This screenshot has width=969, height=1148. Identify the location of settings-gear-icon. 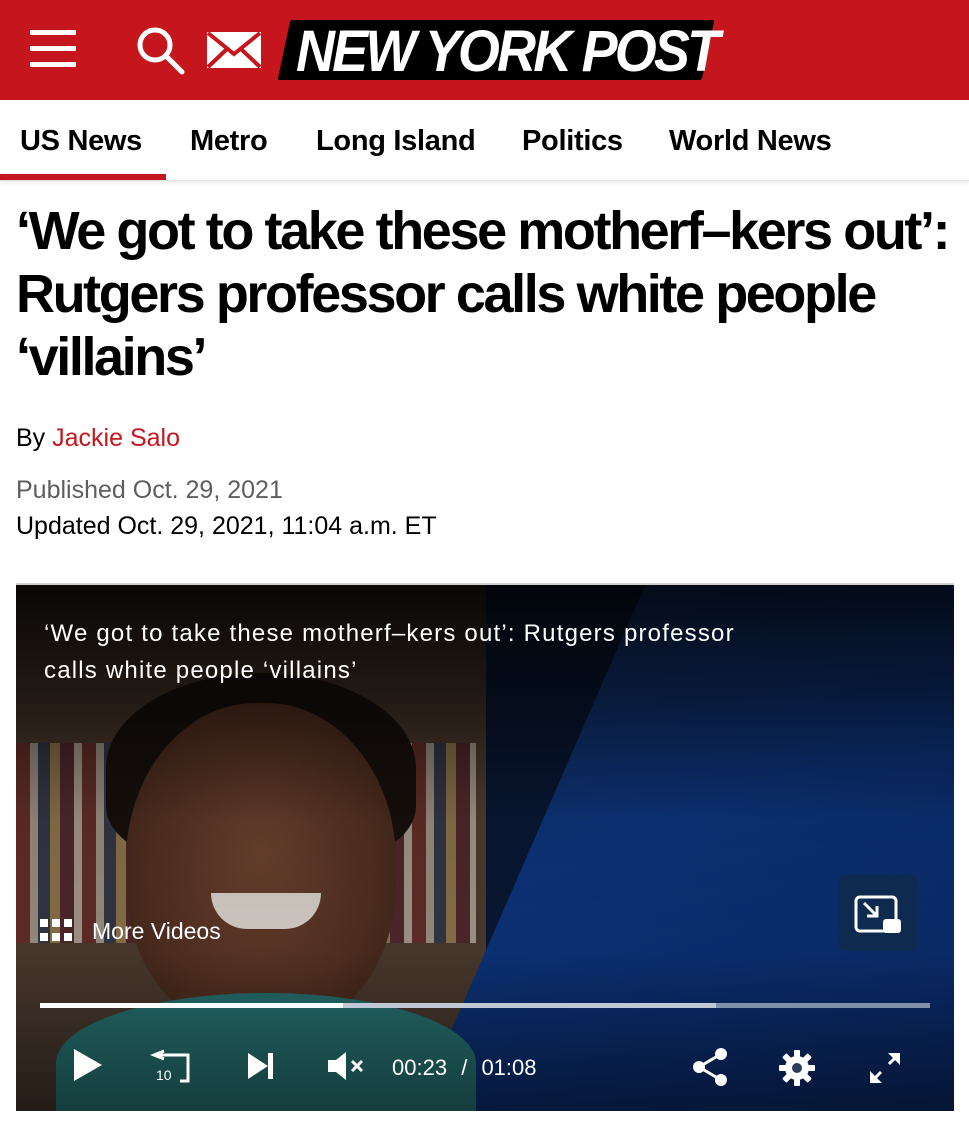
(797, 1068).